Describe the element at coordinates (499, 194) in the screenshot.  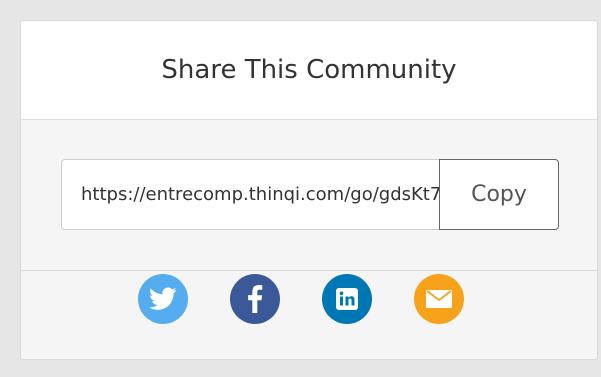
I see `copy-button: Copy` at that location.